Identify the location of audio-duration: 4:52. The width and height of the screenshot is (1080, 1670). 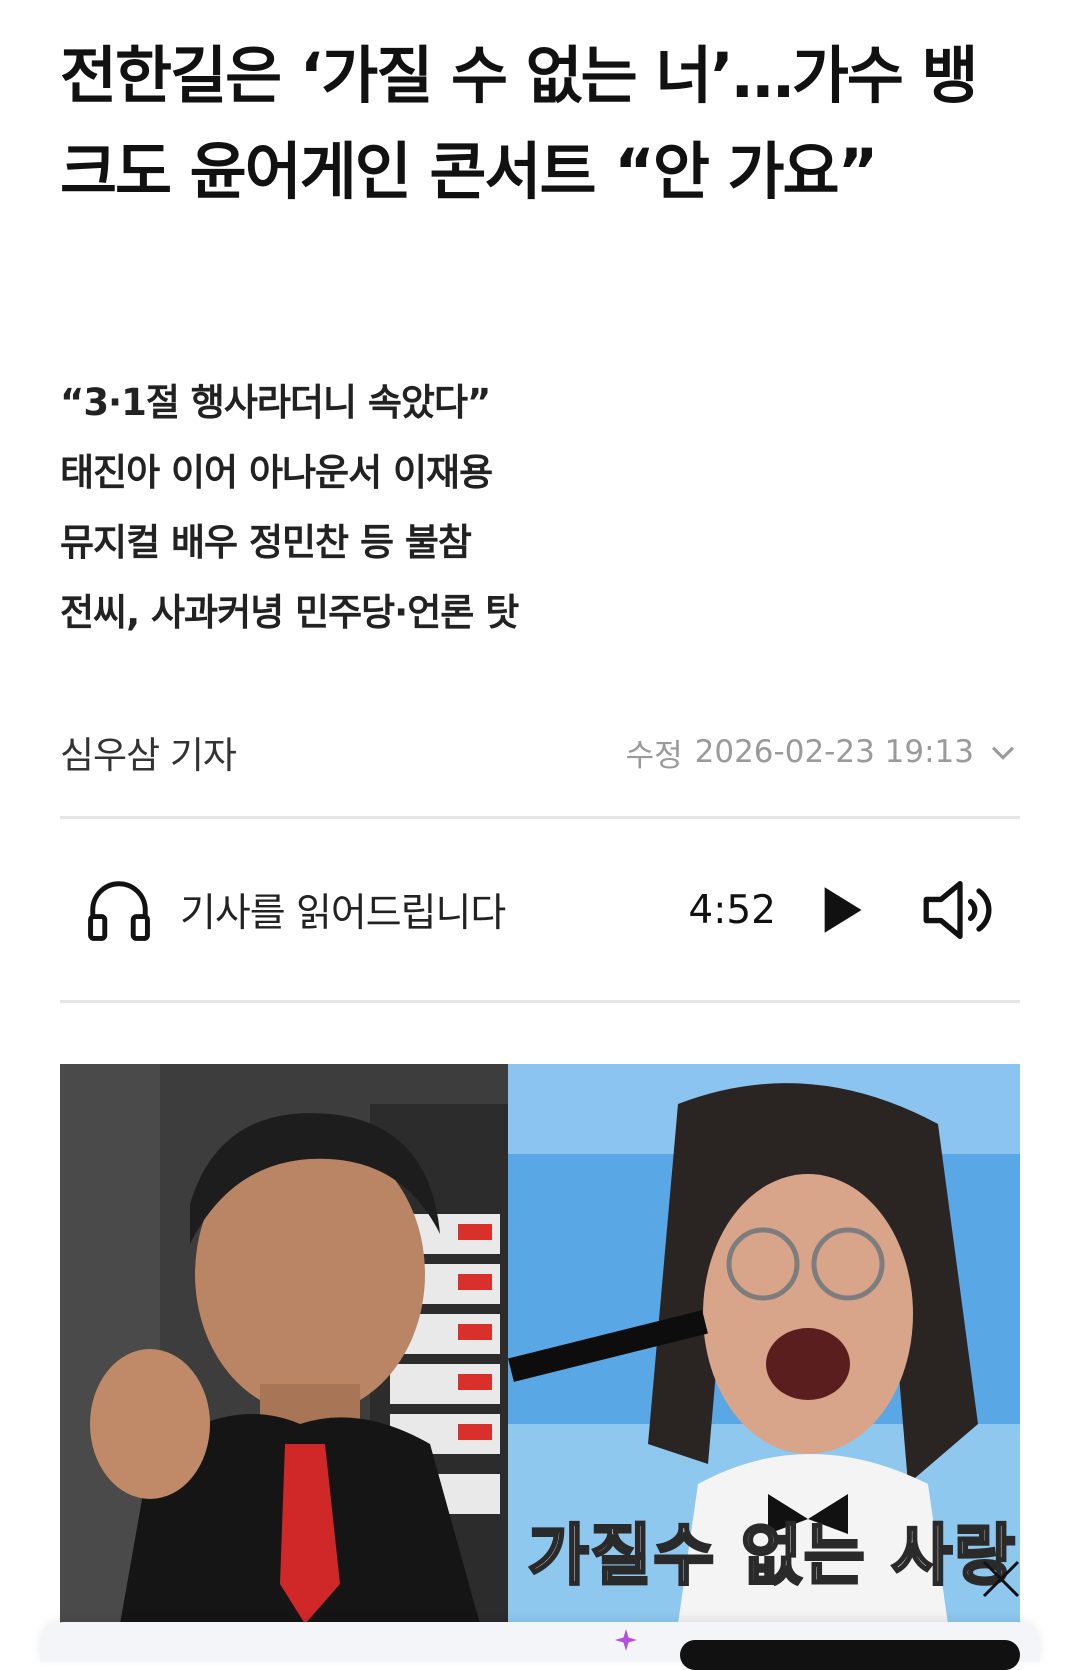
(732, 910).